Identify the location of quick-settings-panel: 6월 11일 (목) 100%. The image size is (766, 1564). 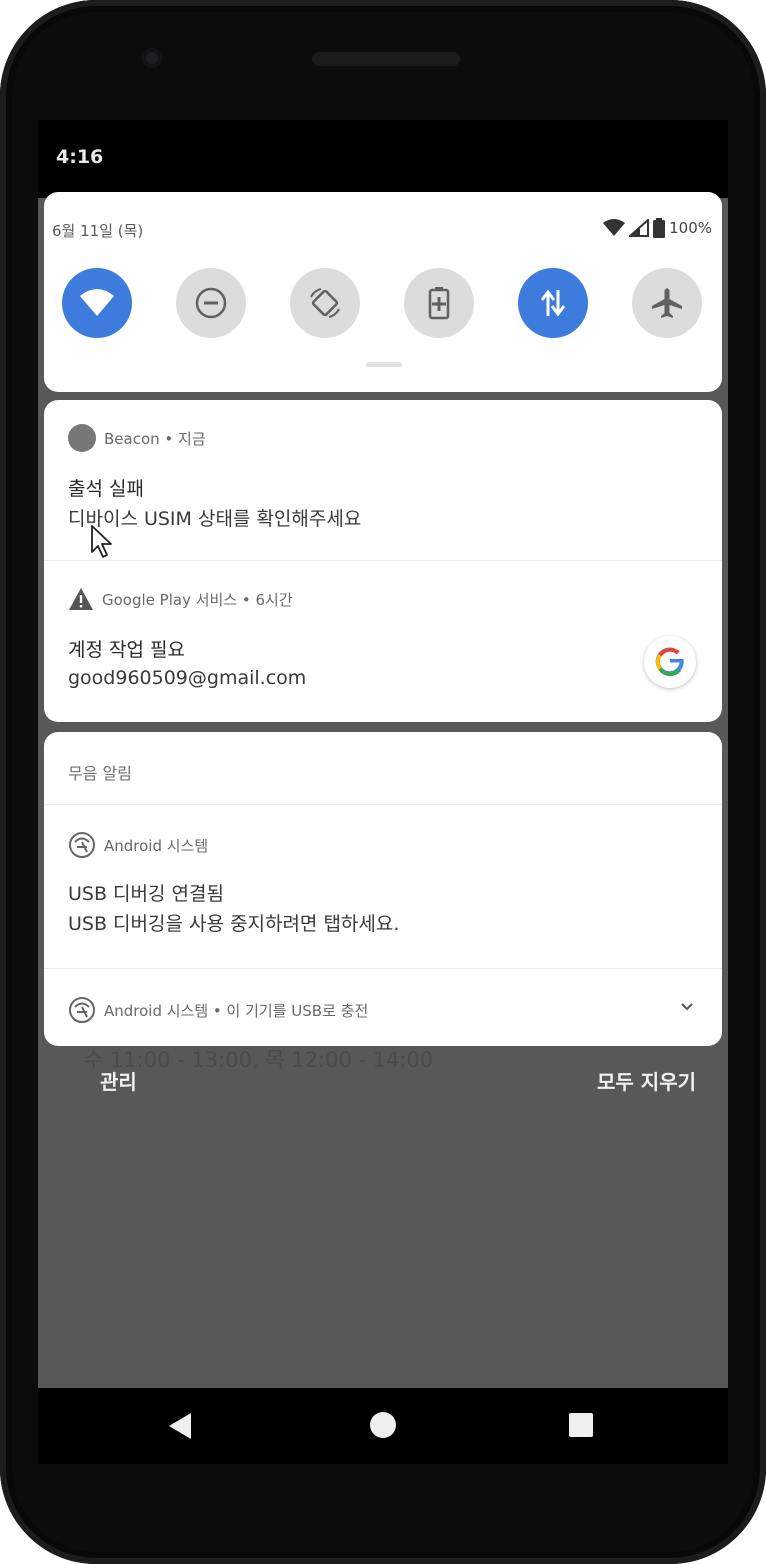
(383, 292).